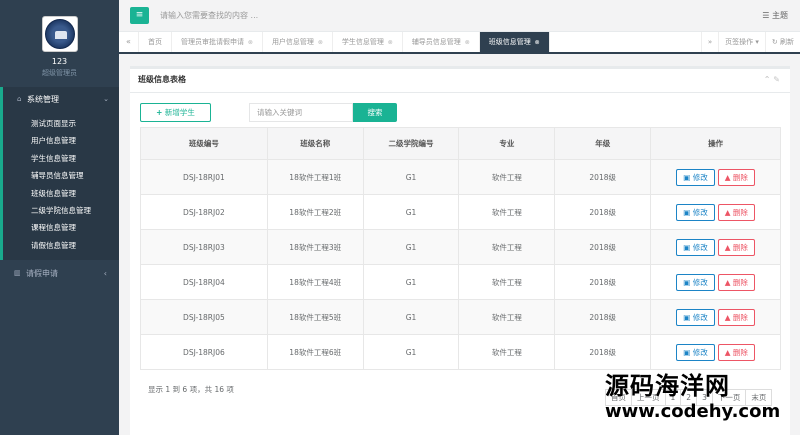 Image resolution: width=800 pixels, height=435 pixels. I want to click on tab-actions-dropdown: 页签操作 ▾, so click(741, 42).